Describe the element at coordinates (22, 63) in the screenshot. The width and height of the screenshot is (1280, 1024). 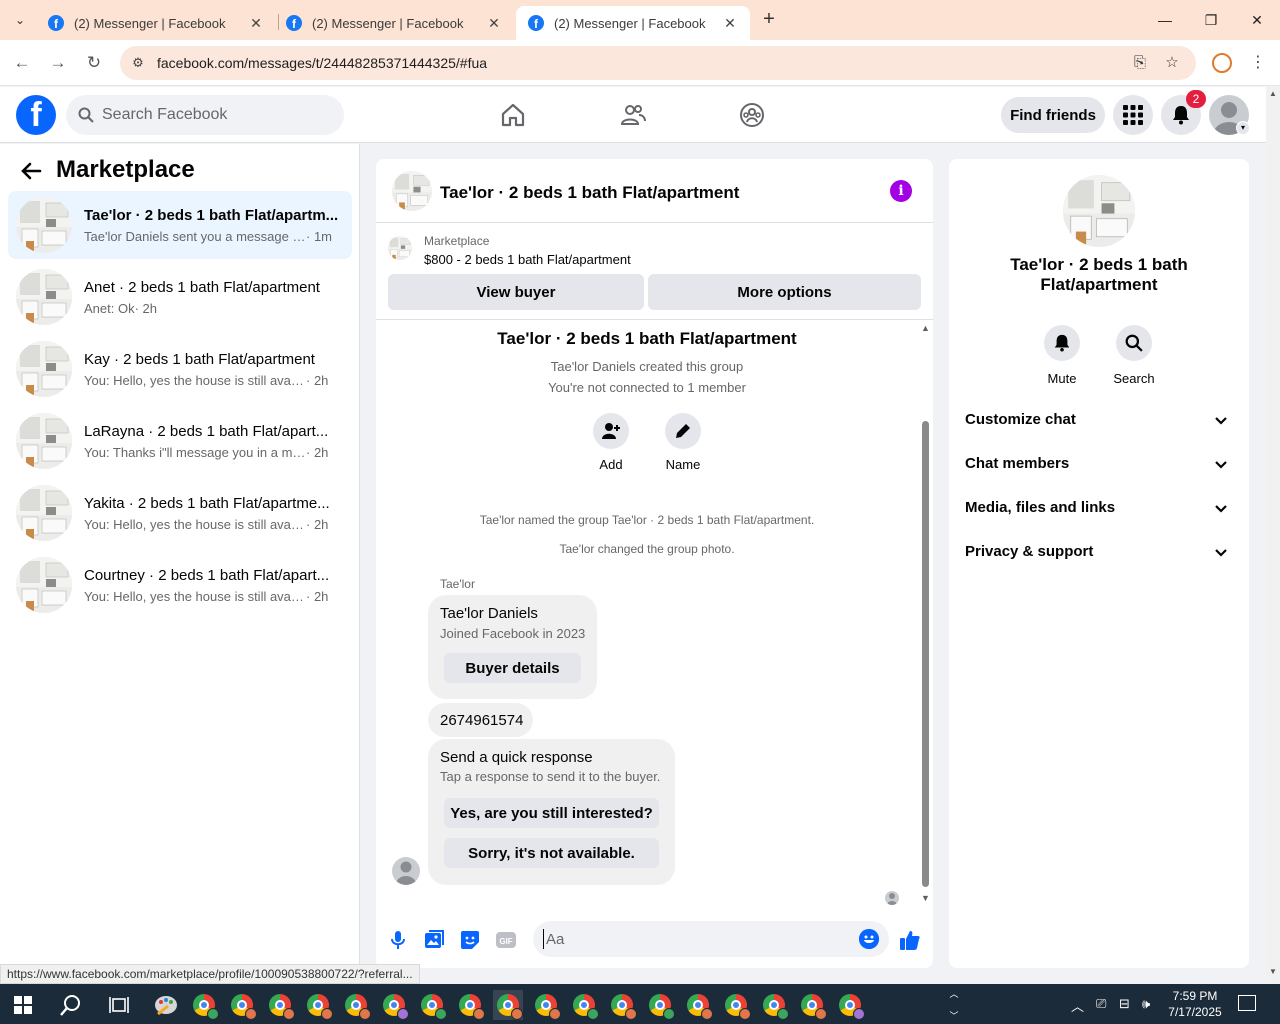
I see `back-button: ←` at that location.